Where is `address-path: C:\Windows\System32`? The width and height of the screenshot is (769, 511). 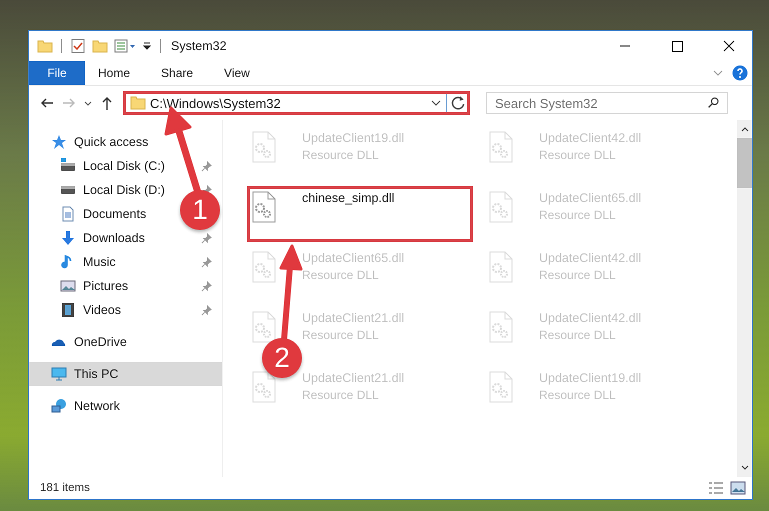 address-path: C:\Windows\System32 is located at coordinates (216, 103).